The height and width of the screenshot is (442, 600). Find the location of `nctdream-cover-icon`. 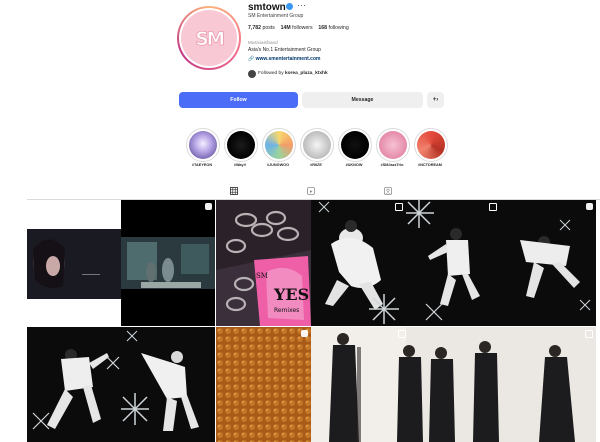

nctdream-cover-icon is located at coordinates (431, 145).